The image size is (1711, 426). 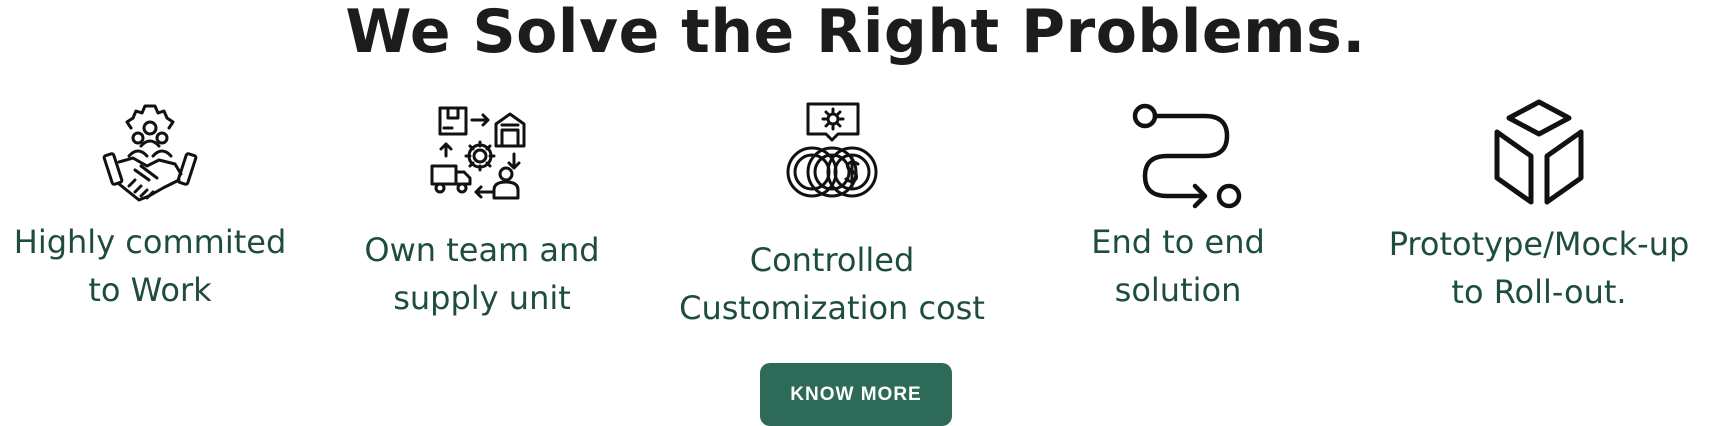 What do you see at coordinates (482, 208) in the screenshot?
I see `feature-item-supply: Own team and supply unit` at bounding box center [482, 208].